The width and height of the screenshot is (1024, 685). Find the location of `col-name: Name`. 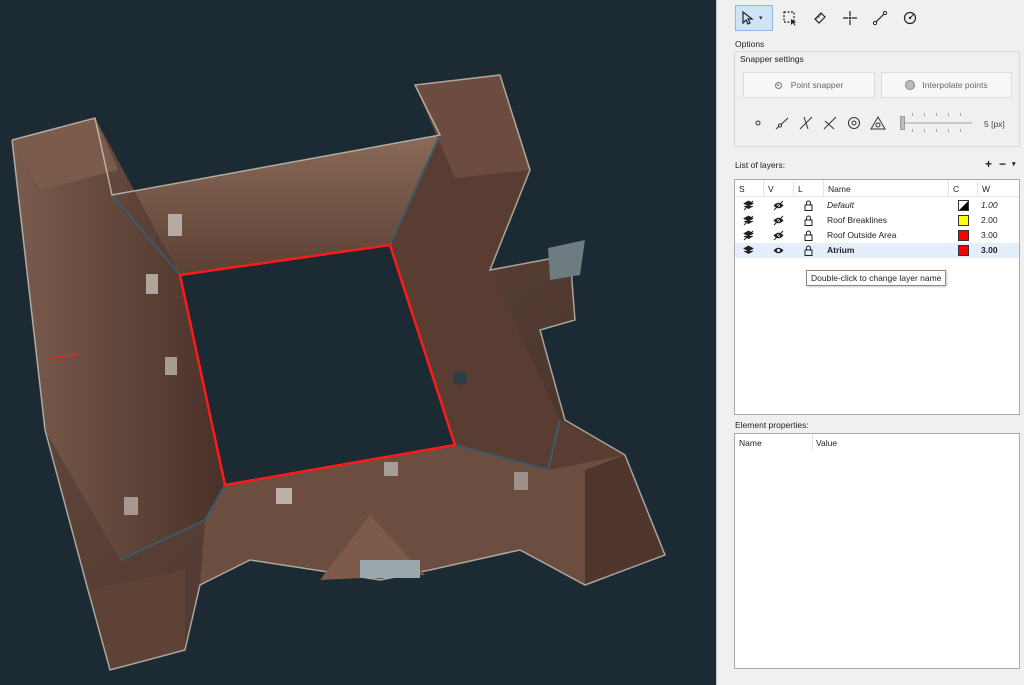

col-name: Name is located at coordinates (839, 189).